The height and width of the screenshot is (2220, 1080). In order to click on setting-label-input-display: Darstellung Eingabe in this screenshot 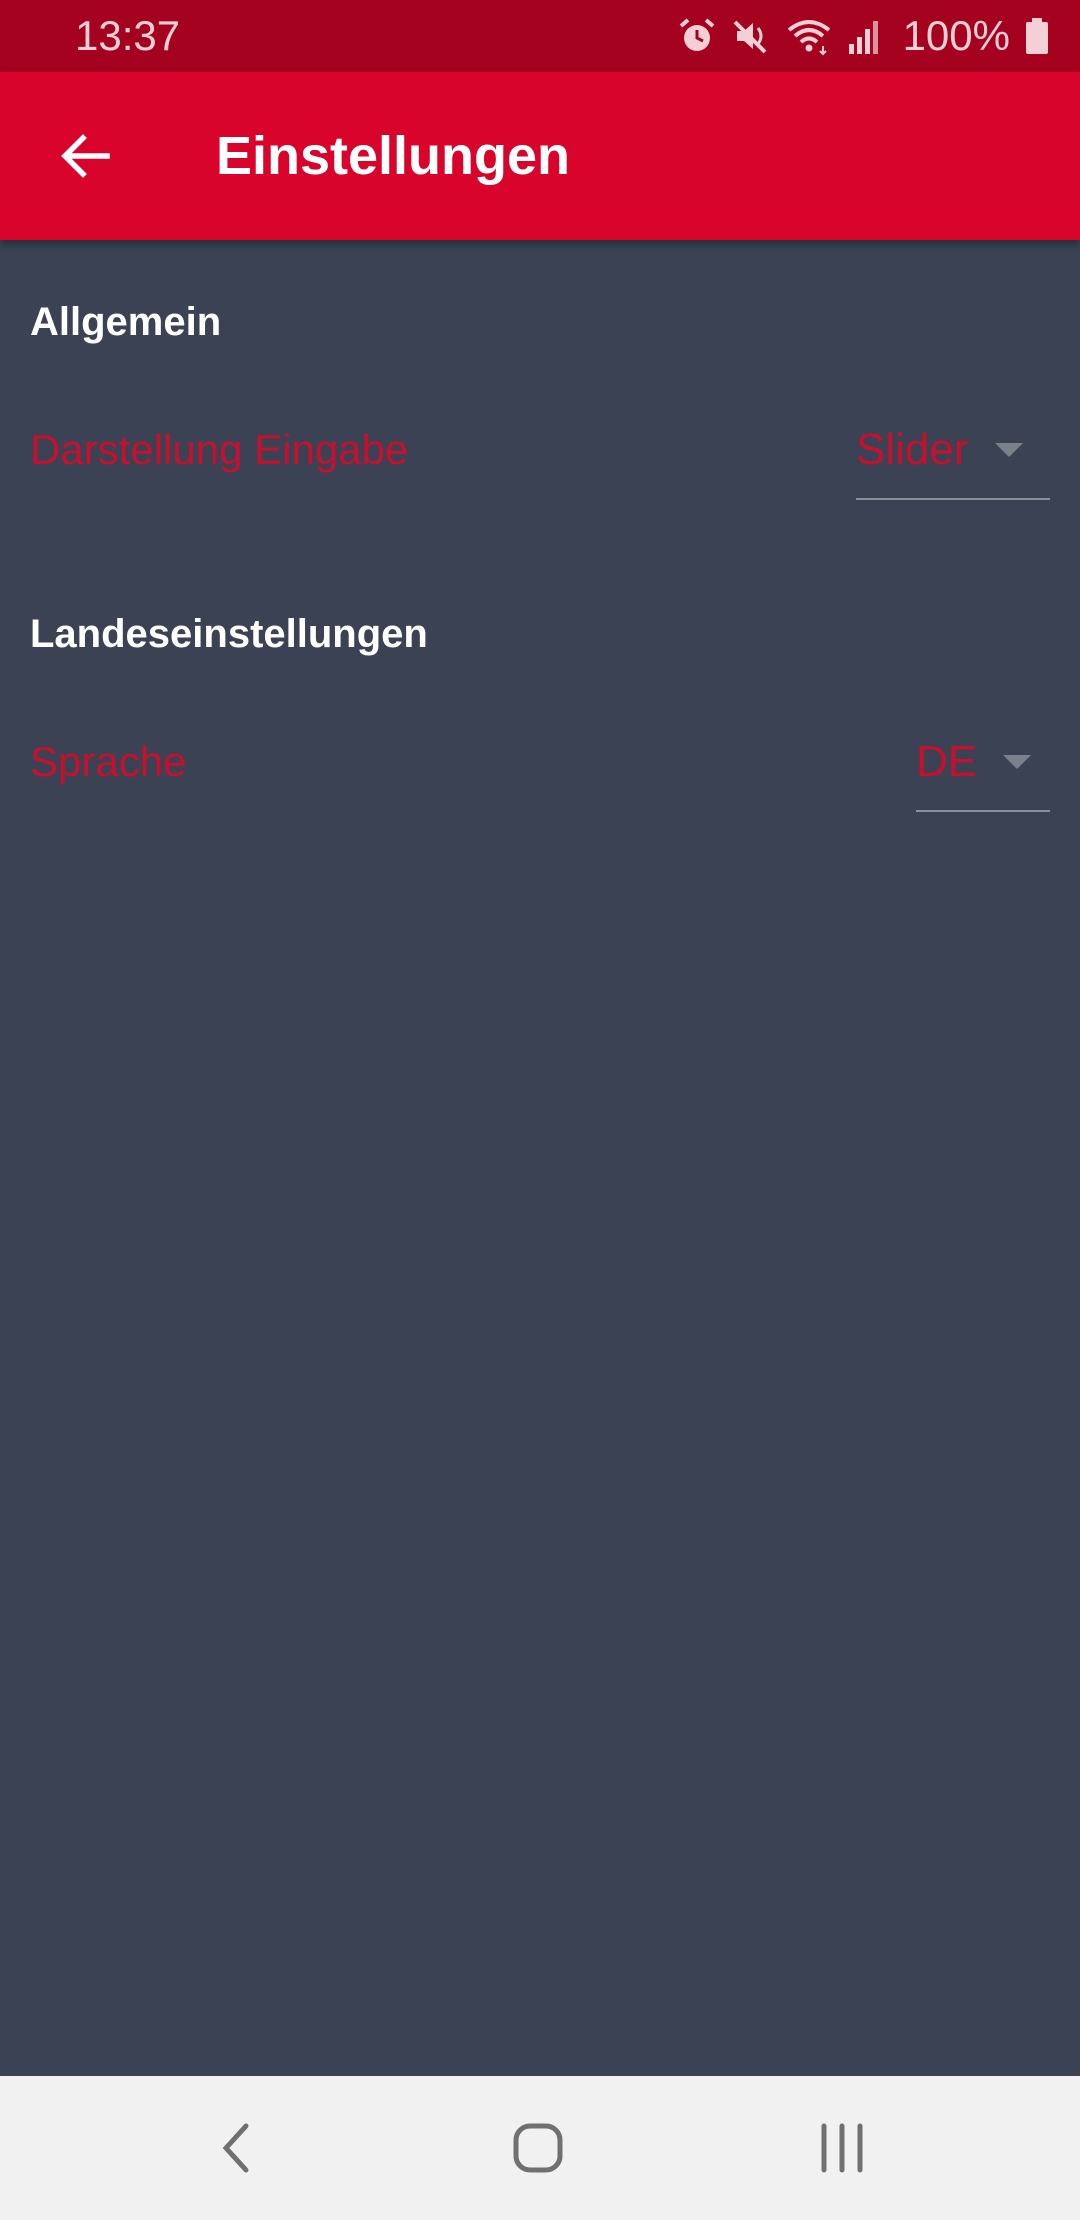, I will do `click(219, 449)`.